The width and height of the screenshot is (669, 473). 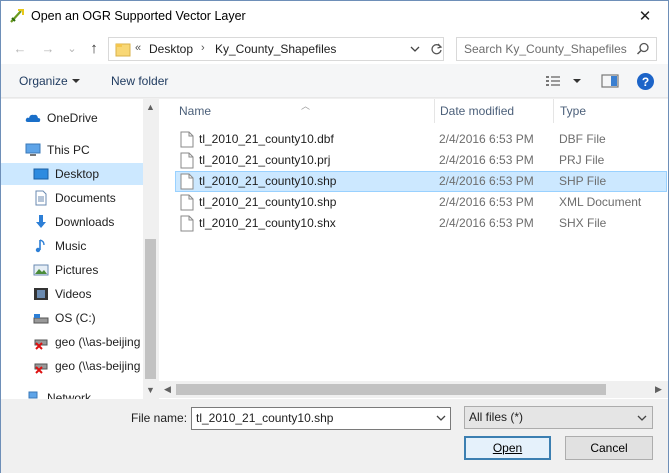 What do you see at coordinates (645, 16) in the screenshot?
I see `close-button: ✕` at bounding box center [645, 16].